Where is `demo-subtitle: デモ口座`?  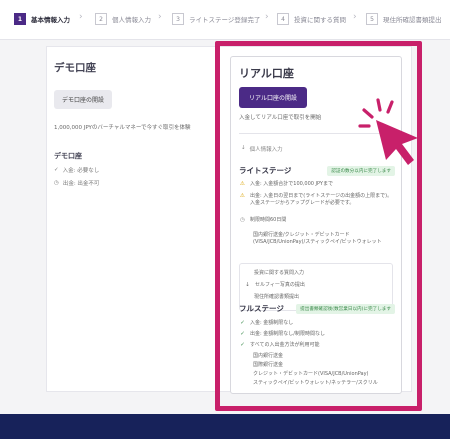 demo-subtitle: デモ口座 is located at coordinates (68, 156).